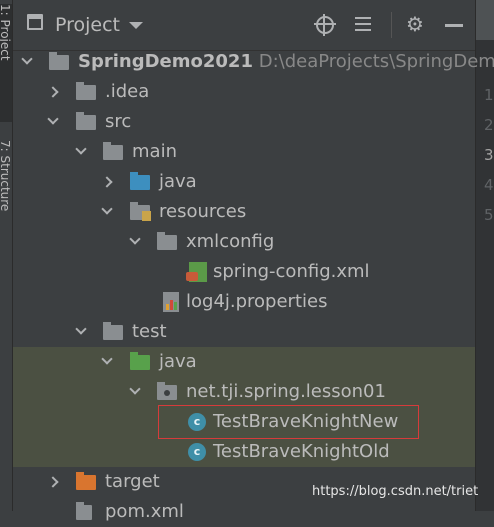 Image resolution: width=494 pixels, height=527 pixels. Describe the element at coordinates (35, 22) in the screenshot. I see `project-window-icon` at that location.